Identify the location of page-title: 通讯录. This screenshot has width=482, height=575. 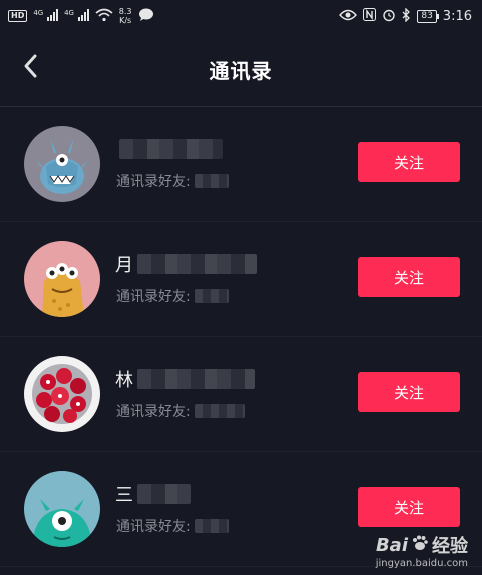
(241, 70).